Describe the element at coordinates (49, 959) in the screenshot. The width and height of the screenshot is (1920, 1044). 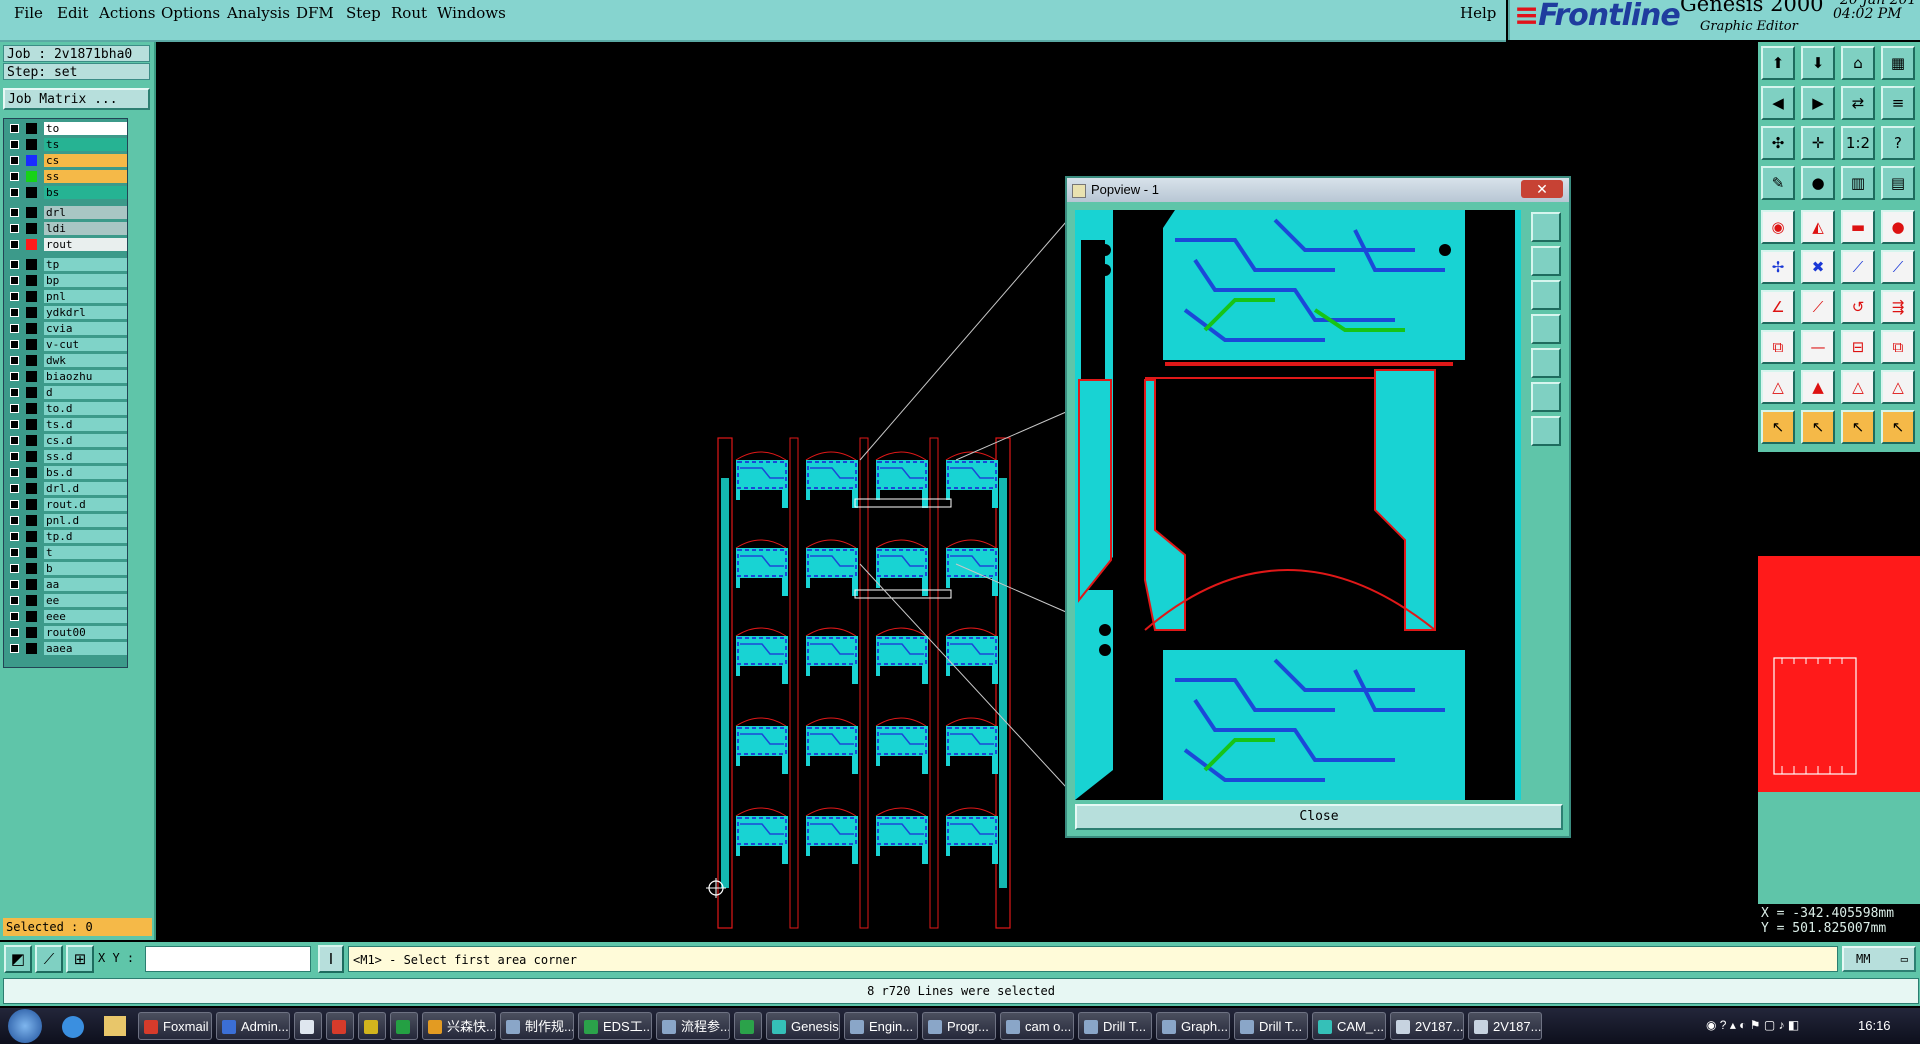
I see `measure-icon: ⟋` at that location.